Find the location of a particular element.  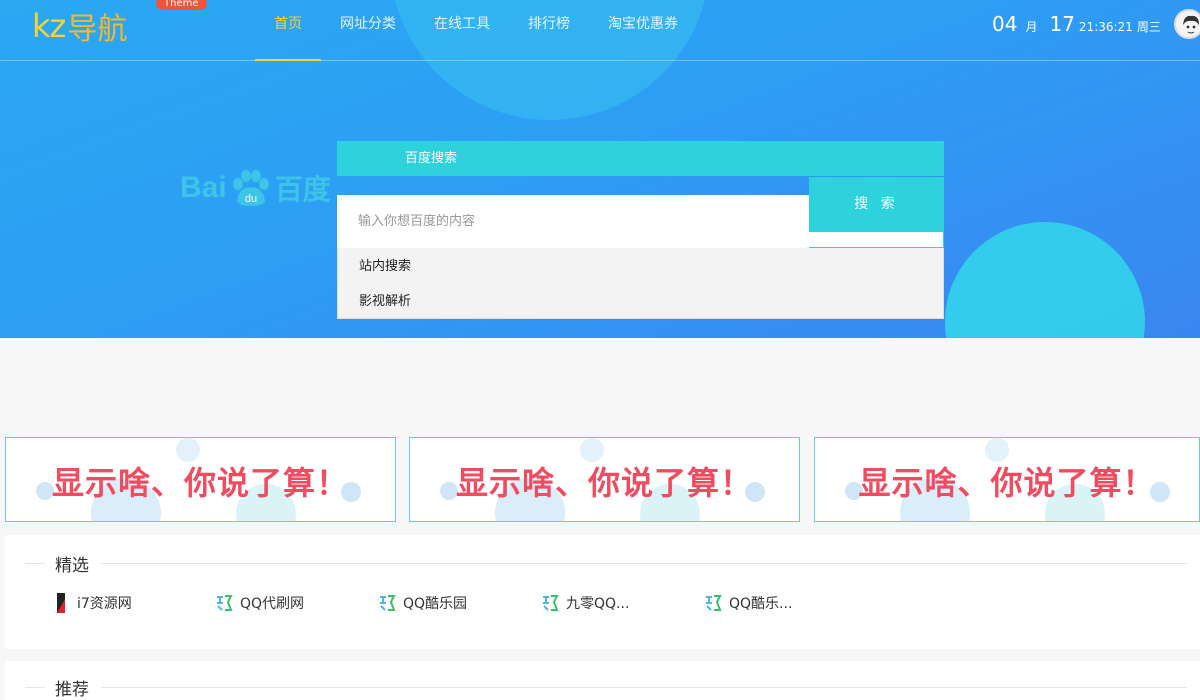

site-link-qq-daishua: QQ代刷网 is located at coordinates (249, 603).